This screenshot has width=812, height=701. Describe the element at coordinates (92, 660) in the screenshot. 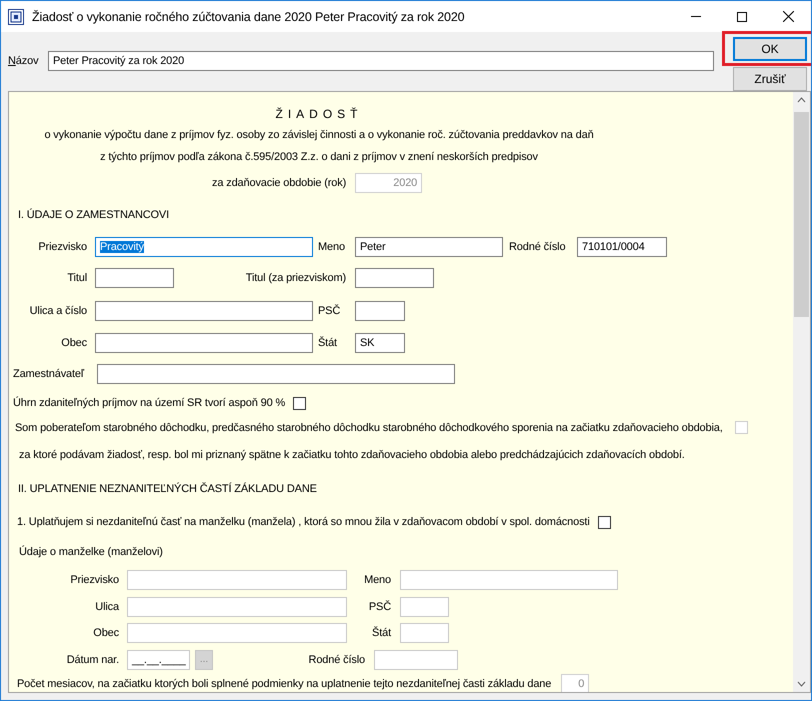

I see `field-label: Dátum nar.` at that location.